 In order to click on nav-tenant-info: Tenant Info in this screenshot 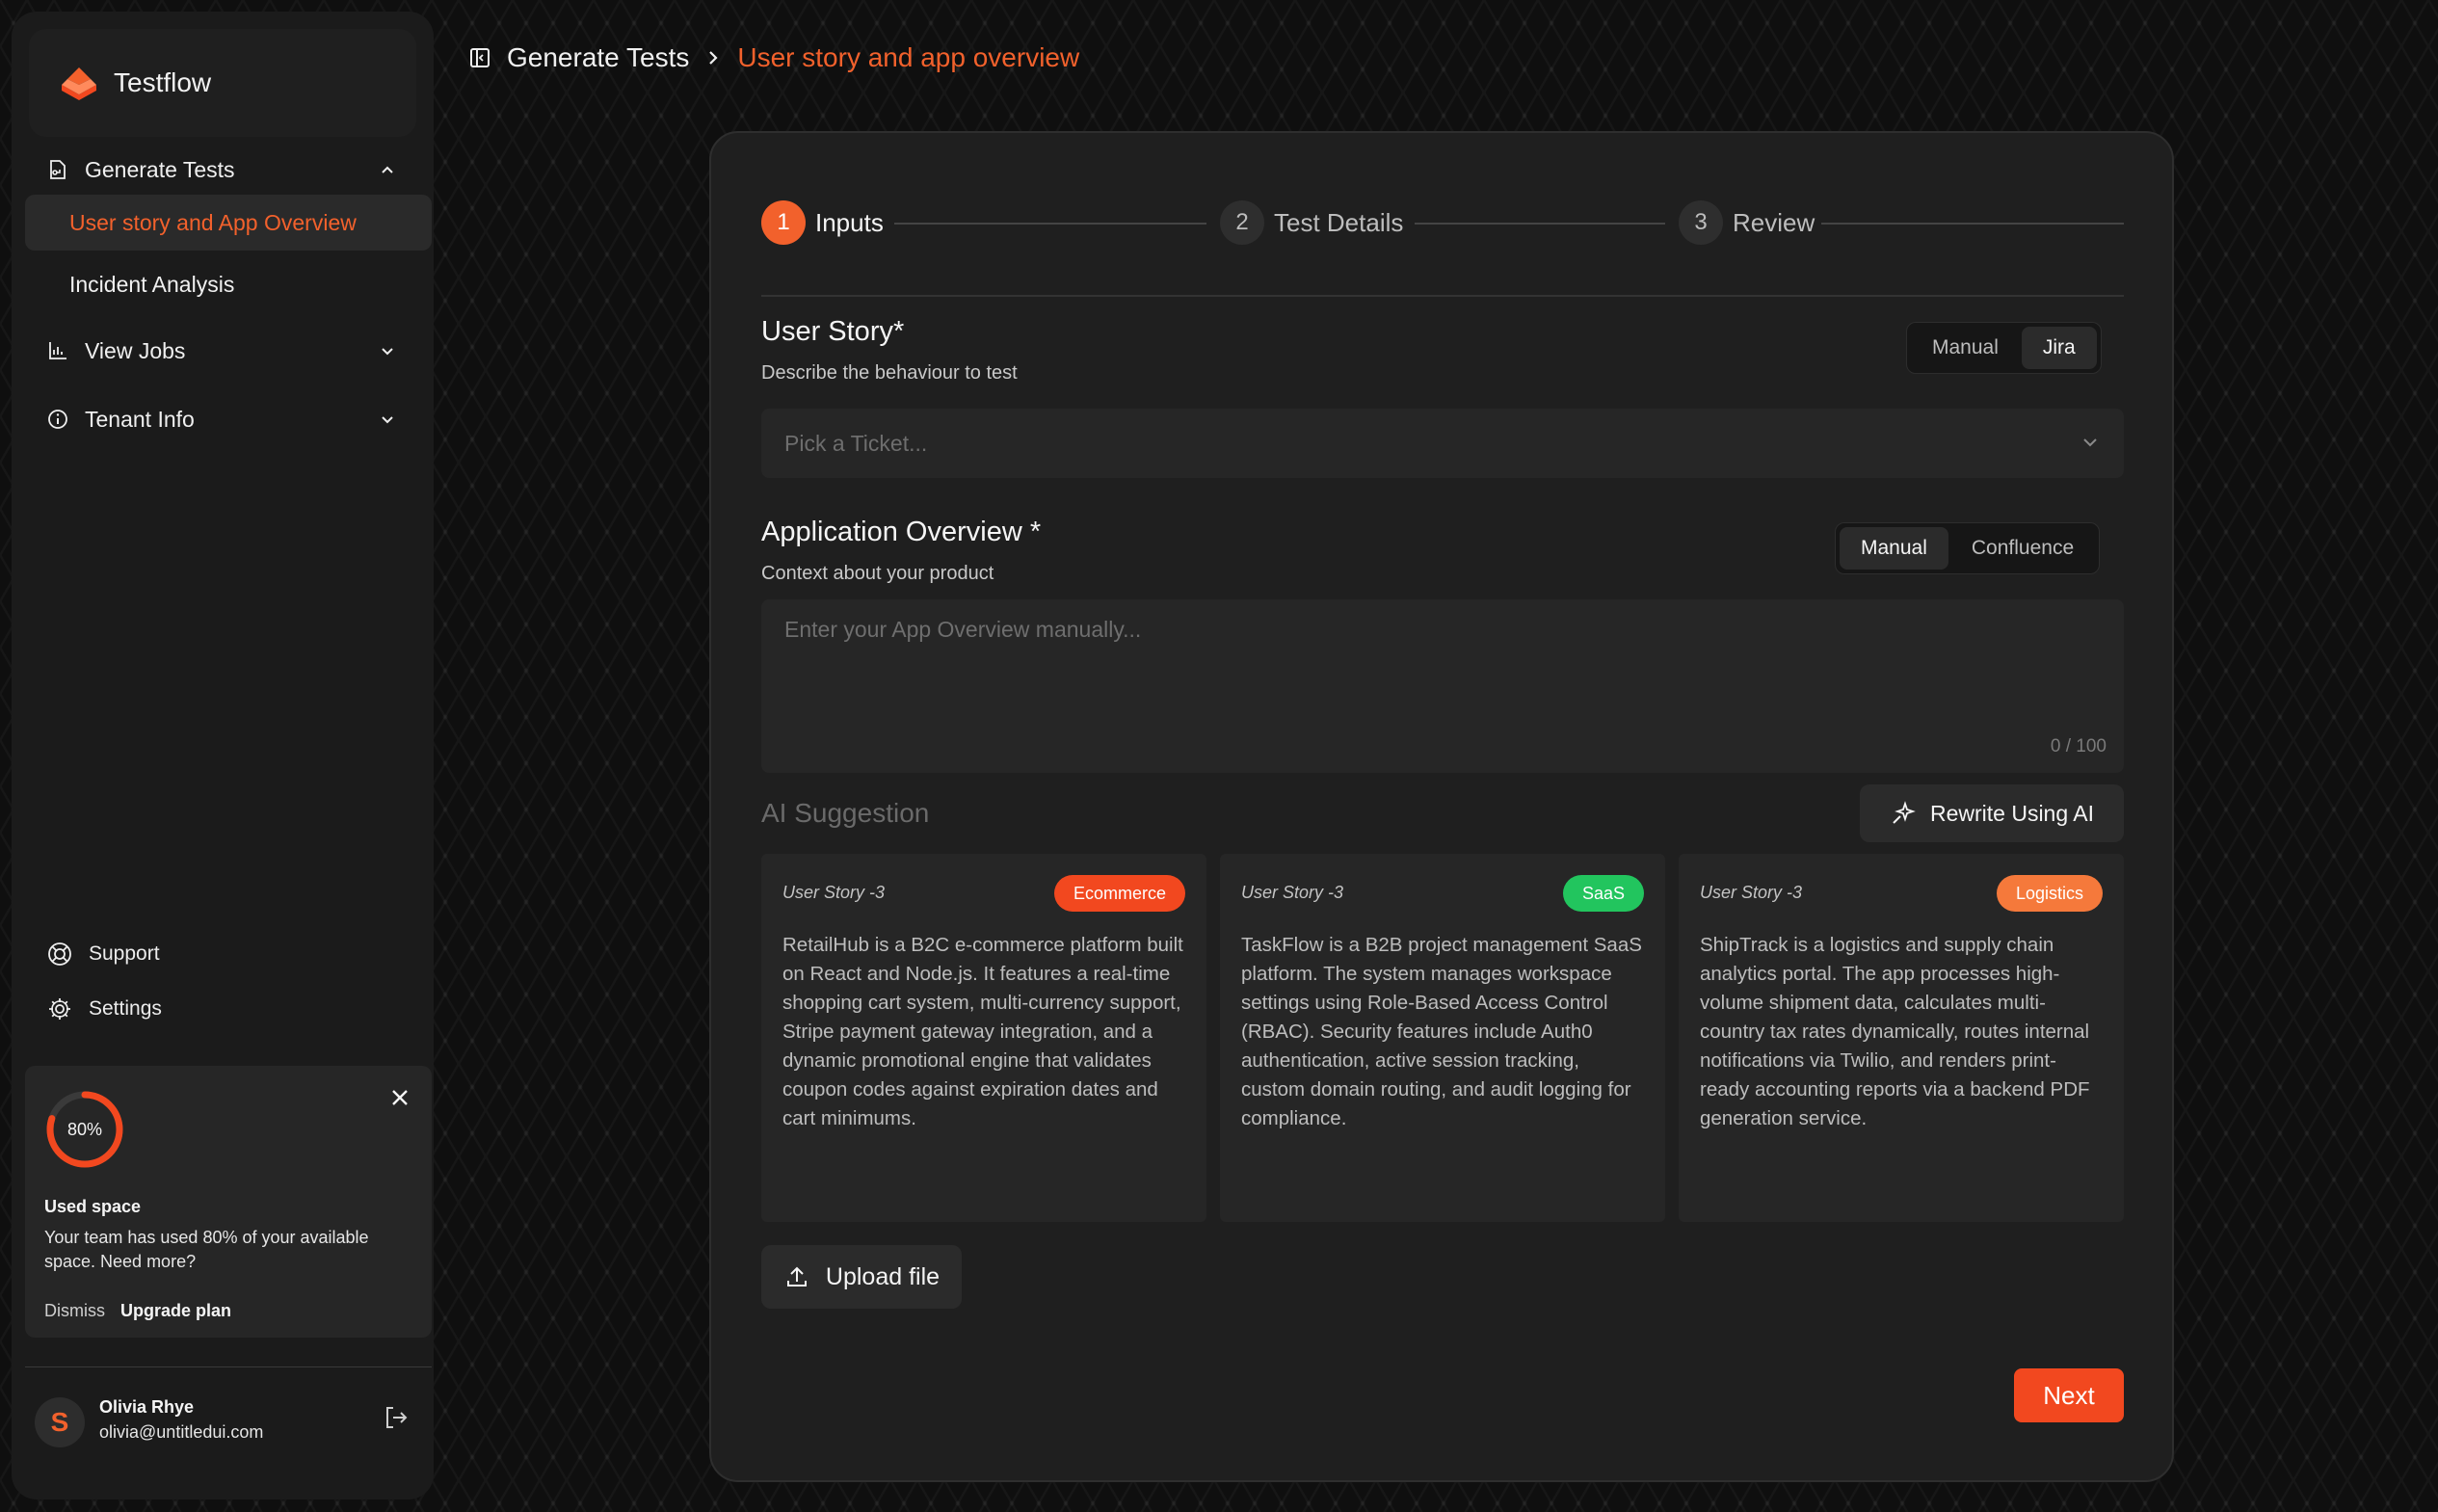, I will do `click(229, 419)`.